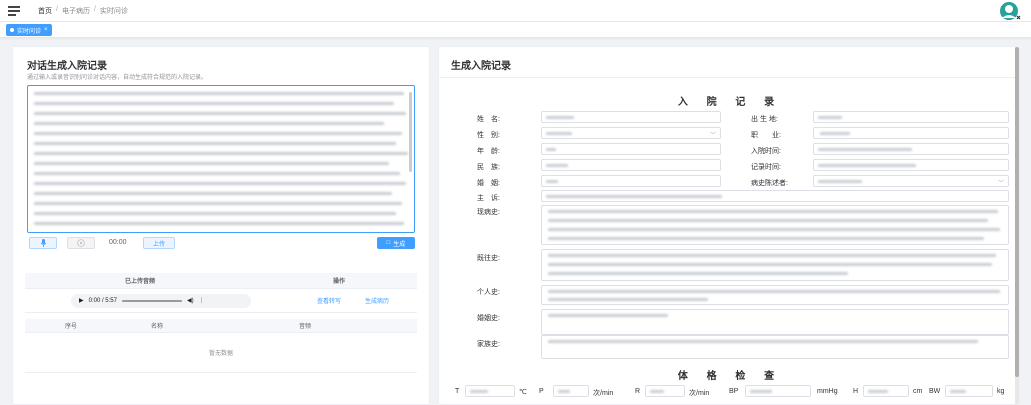 Image resolution: width=1031 pixels, height=405 pixels. Describe the element at coordinates (202, 300) in the screenshot. I see `more-options-icon: ⋮` at that location.